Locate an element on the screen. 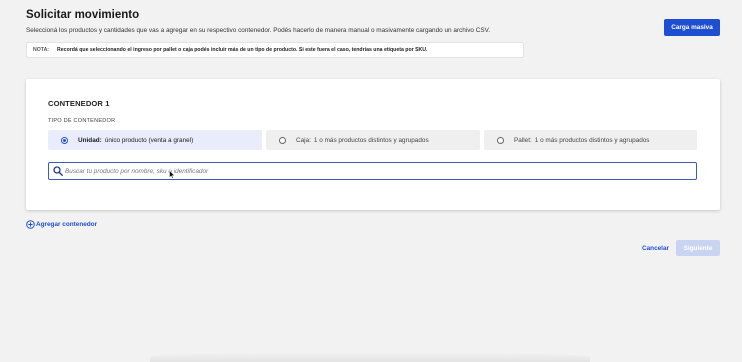 Image resolution: width=742 pixels, height=362 pixels. option-name: Caja: is located at coordinates (303, 140).